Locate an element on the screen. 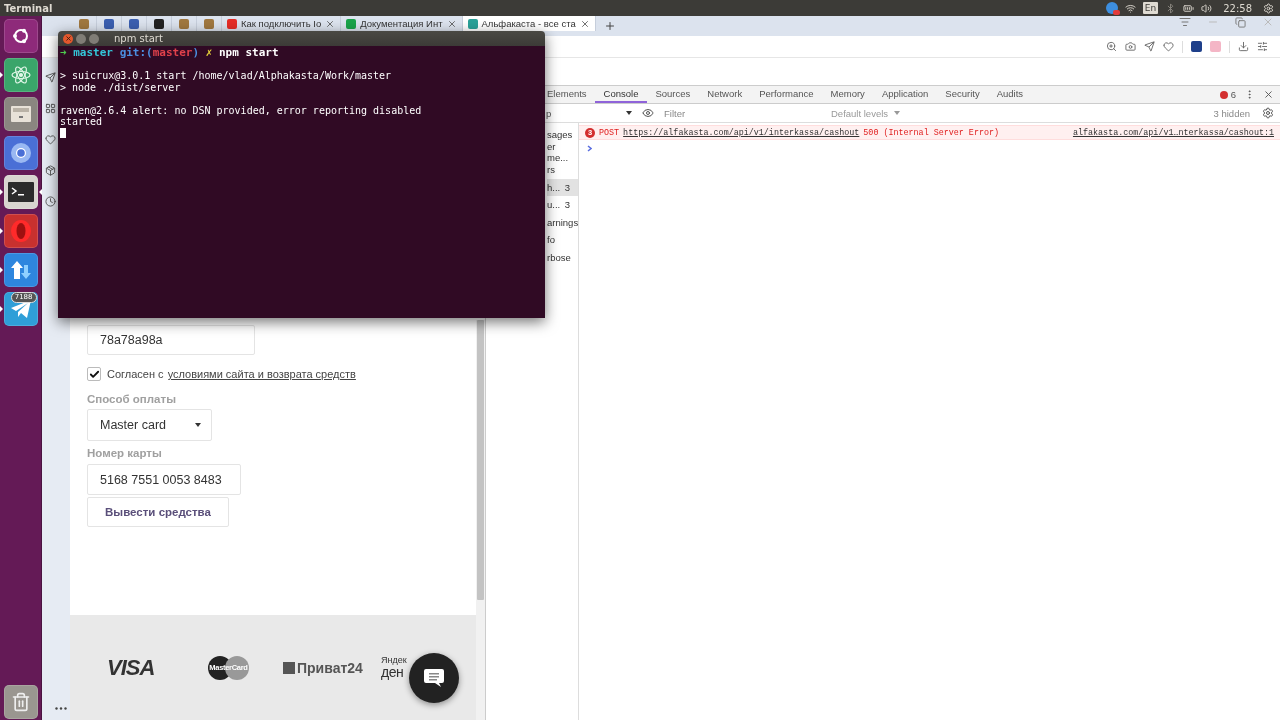 This screenshot has width=1280, height=720. privat24-logo: Приват24 is located at coordinates (323, 667).